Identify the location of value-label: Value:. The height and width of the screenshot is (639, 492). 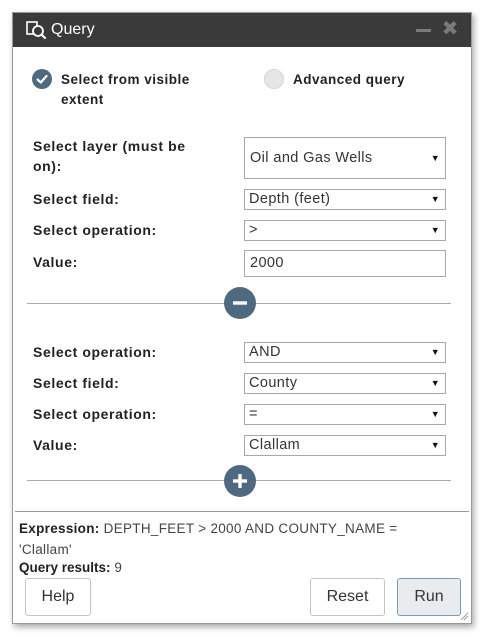
(55, 262).